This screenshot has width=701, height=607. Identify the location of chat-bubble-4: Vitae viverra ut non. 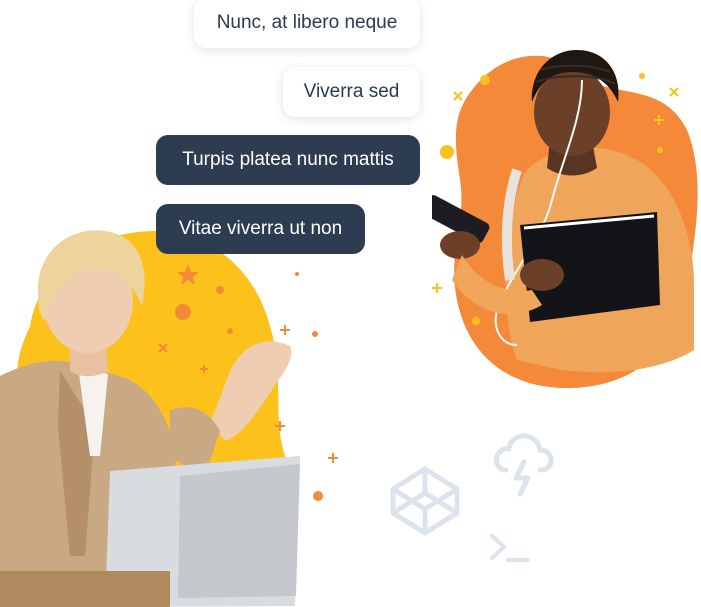
(260, 229).